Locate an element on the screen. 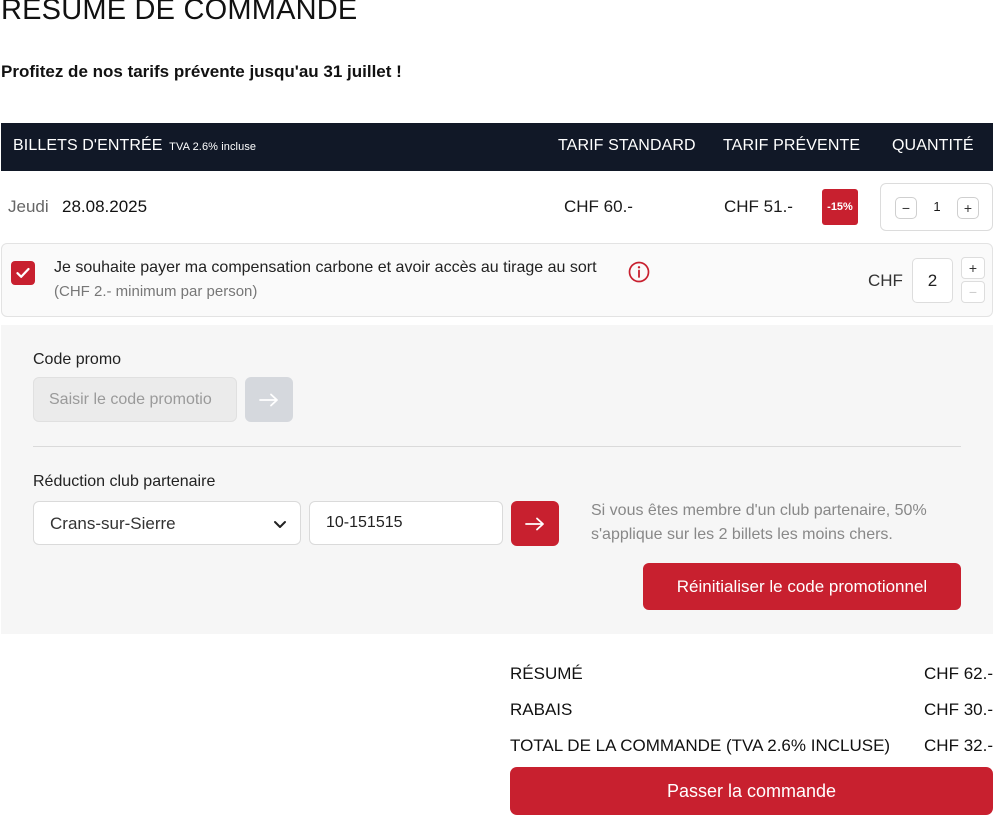 The width and height of the screenshot is (996, 821). quantity-decrease-button: − is located at coordinates (906, 208).